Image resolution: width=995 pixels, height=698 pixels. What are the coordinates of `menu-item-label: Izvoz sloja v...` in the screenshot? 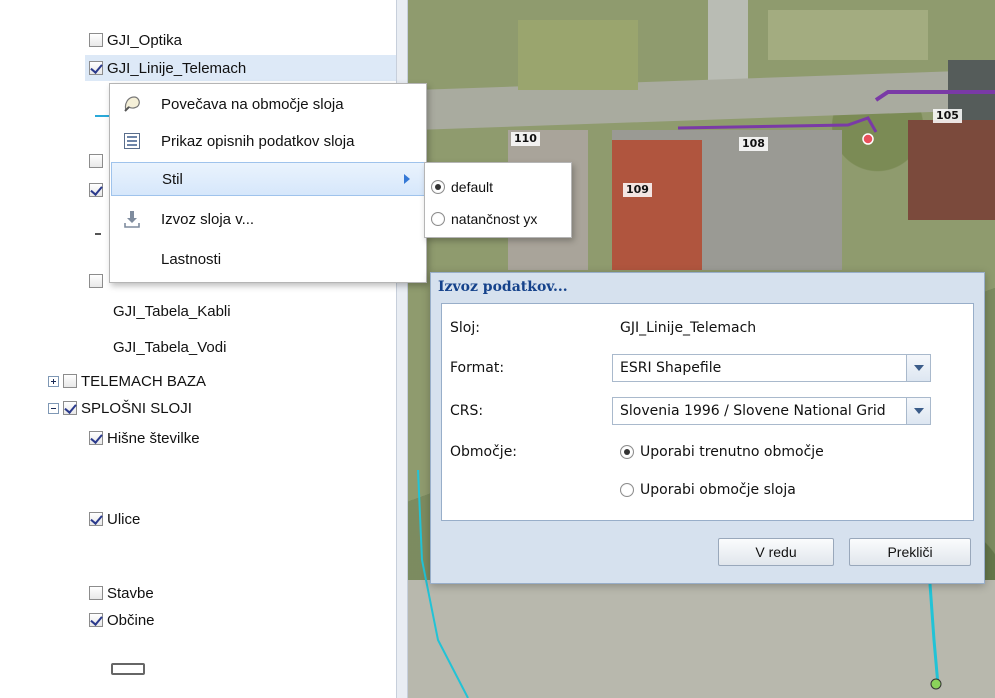 It's located at (208, 219).